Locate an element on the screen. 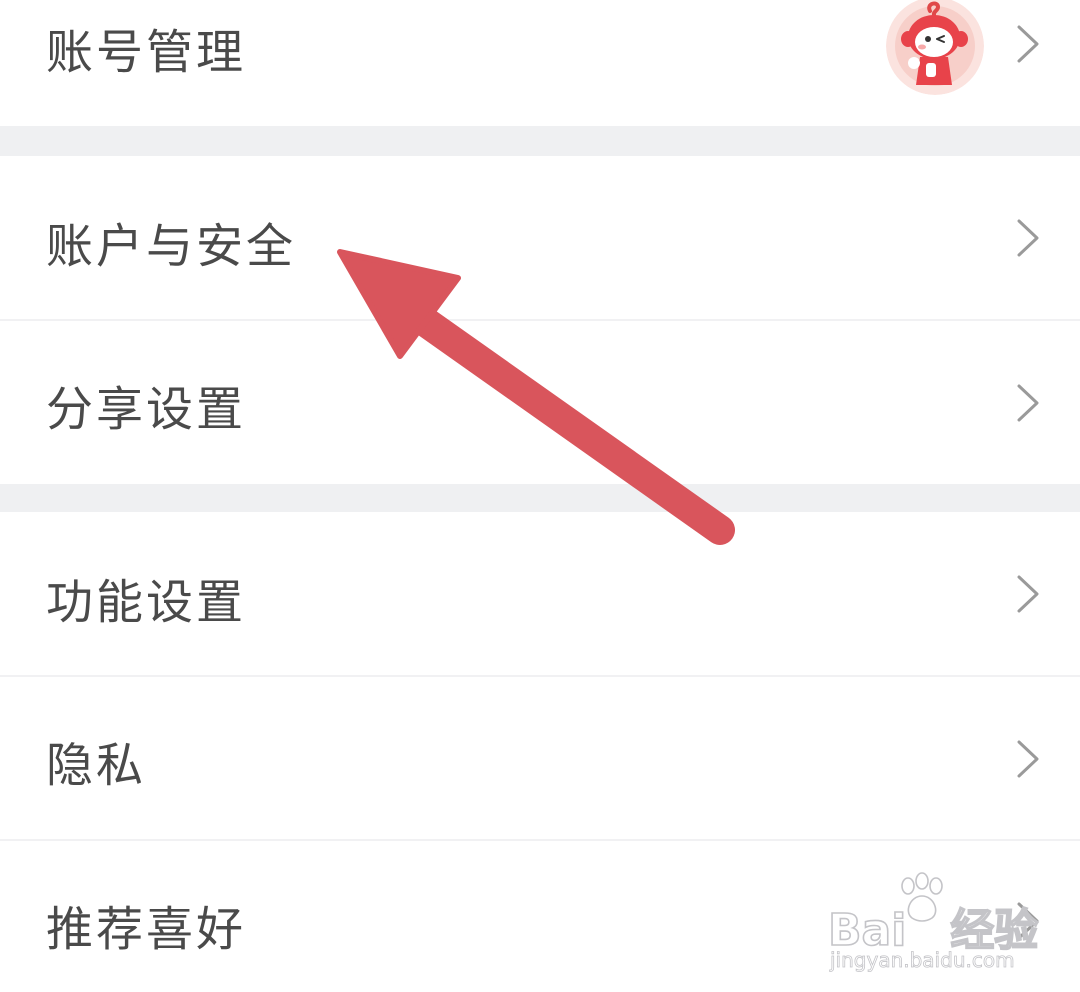 This screenshot has height=992, width=1080. settings-item-account-management: 账号管理 is located at coordinates (540, 63).